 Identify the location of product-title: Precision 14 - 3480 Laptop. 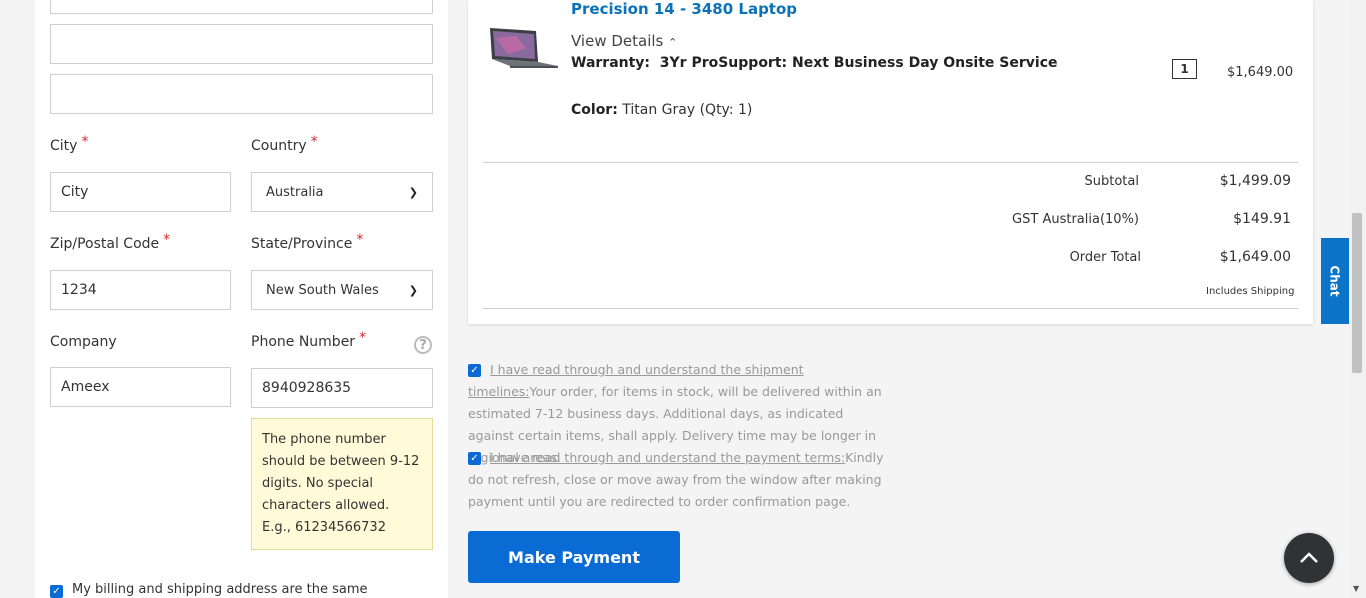
(684, 9).